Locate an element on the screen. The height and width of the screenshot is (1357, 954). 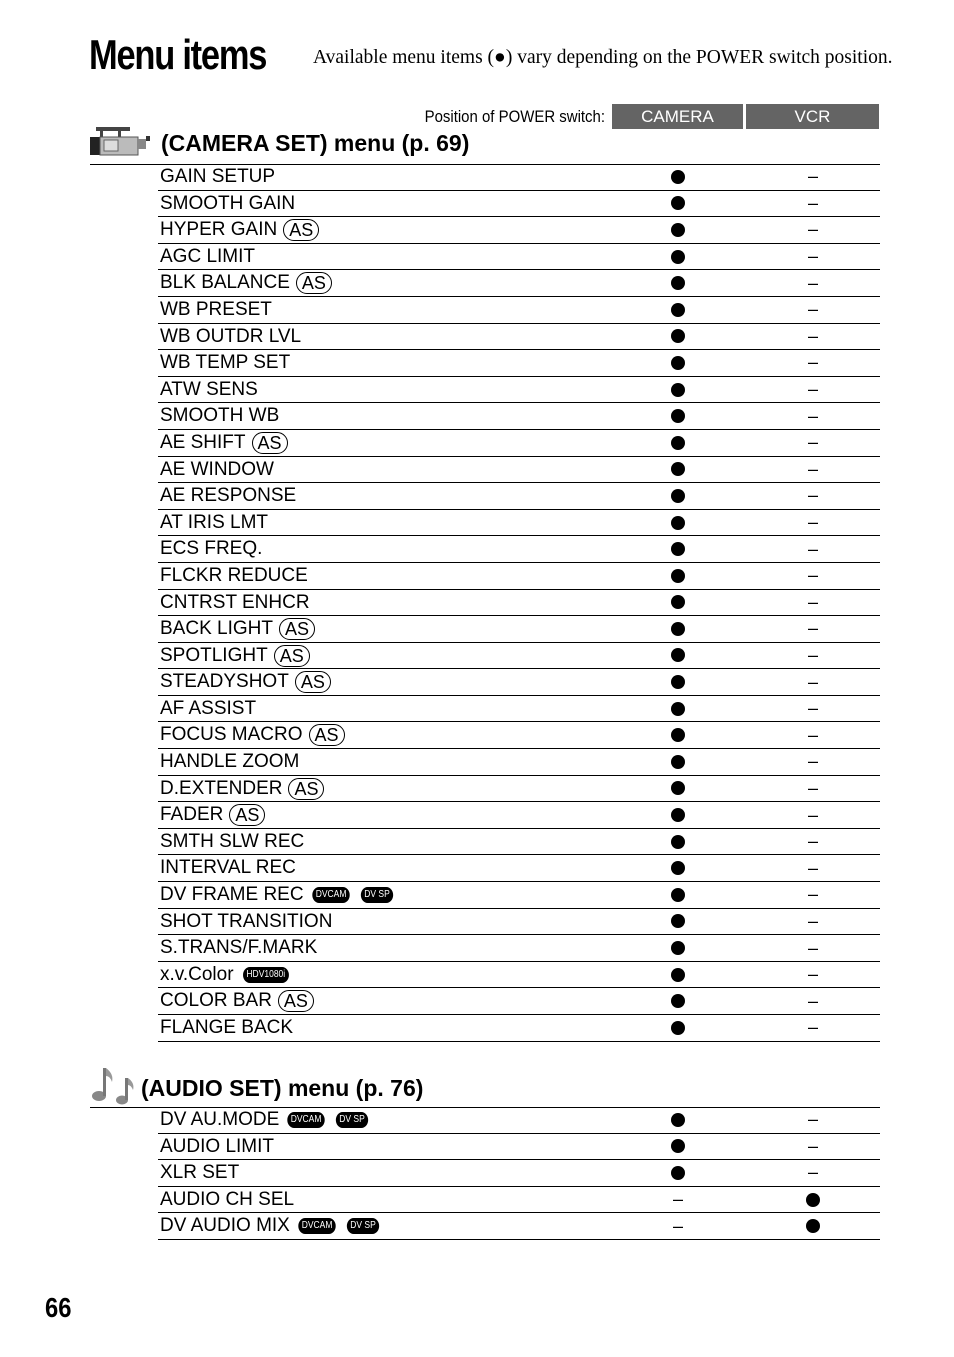
menu-item-name: AE RESPONSE is located at coordinates (228, 496).